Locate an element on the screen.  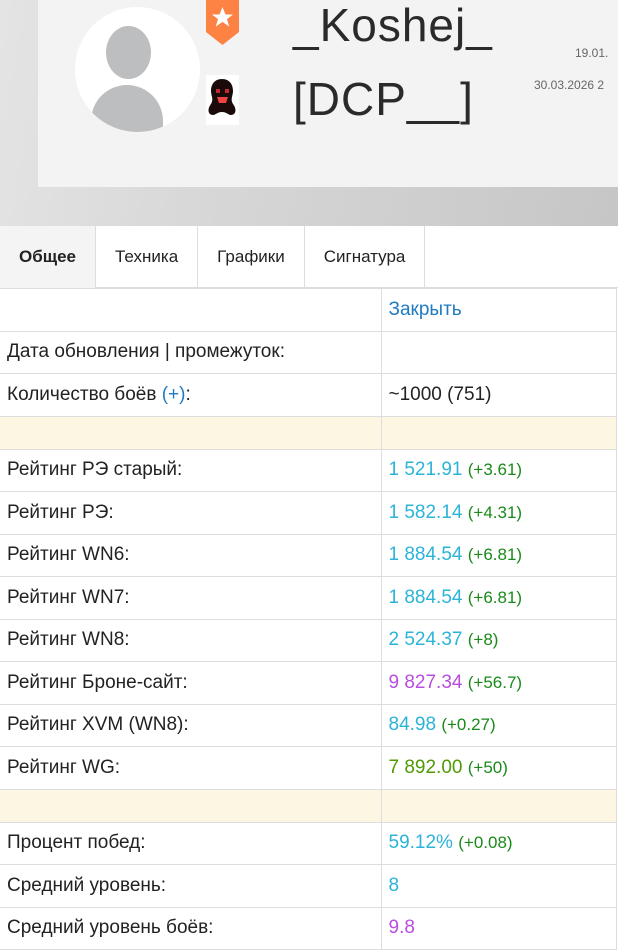
player-name: _Koshej_ is located at coordinates (393, 25).